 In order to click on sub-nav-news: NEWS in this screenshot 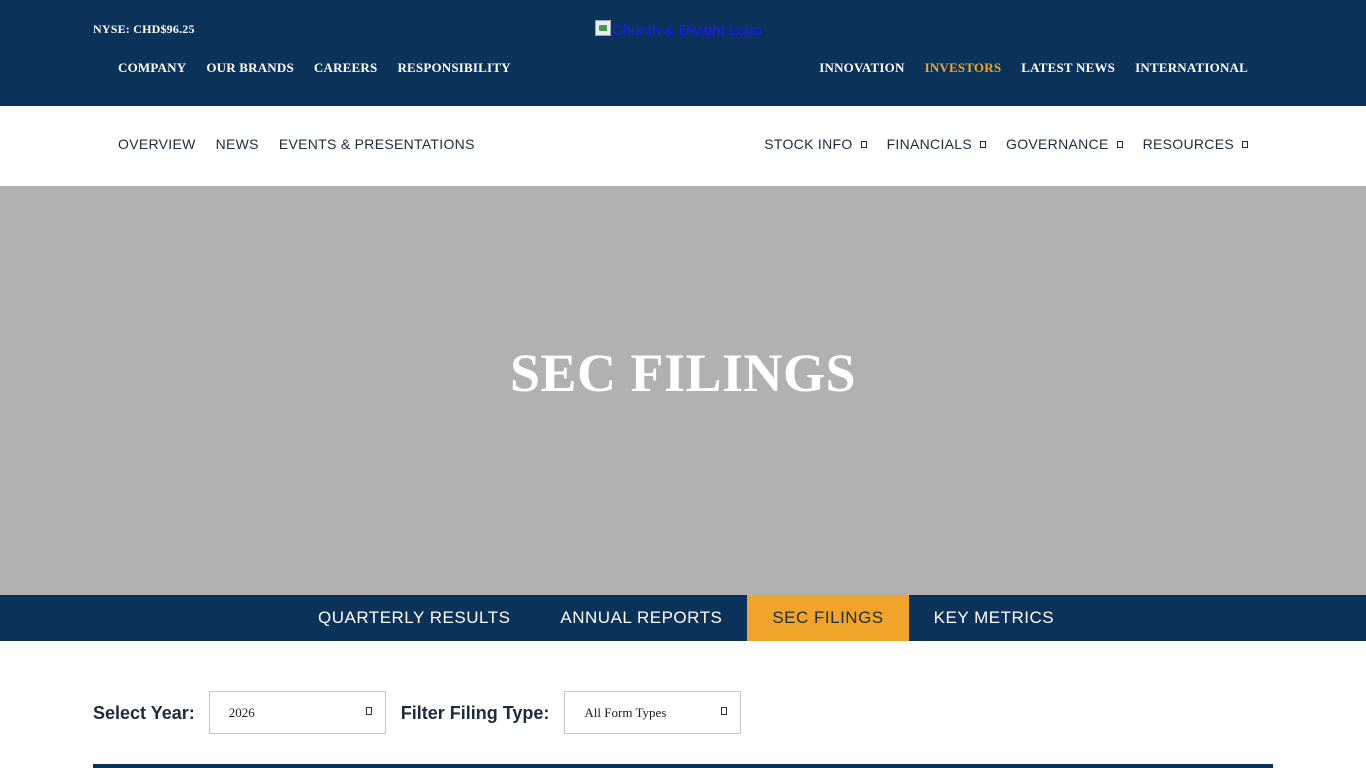, I will do `click(237, 144)`.